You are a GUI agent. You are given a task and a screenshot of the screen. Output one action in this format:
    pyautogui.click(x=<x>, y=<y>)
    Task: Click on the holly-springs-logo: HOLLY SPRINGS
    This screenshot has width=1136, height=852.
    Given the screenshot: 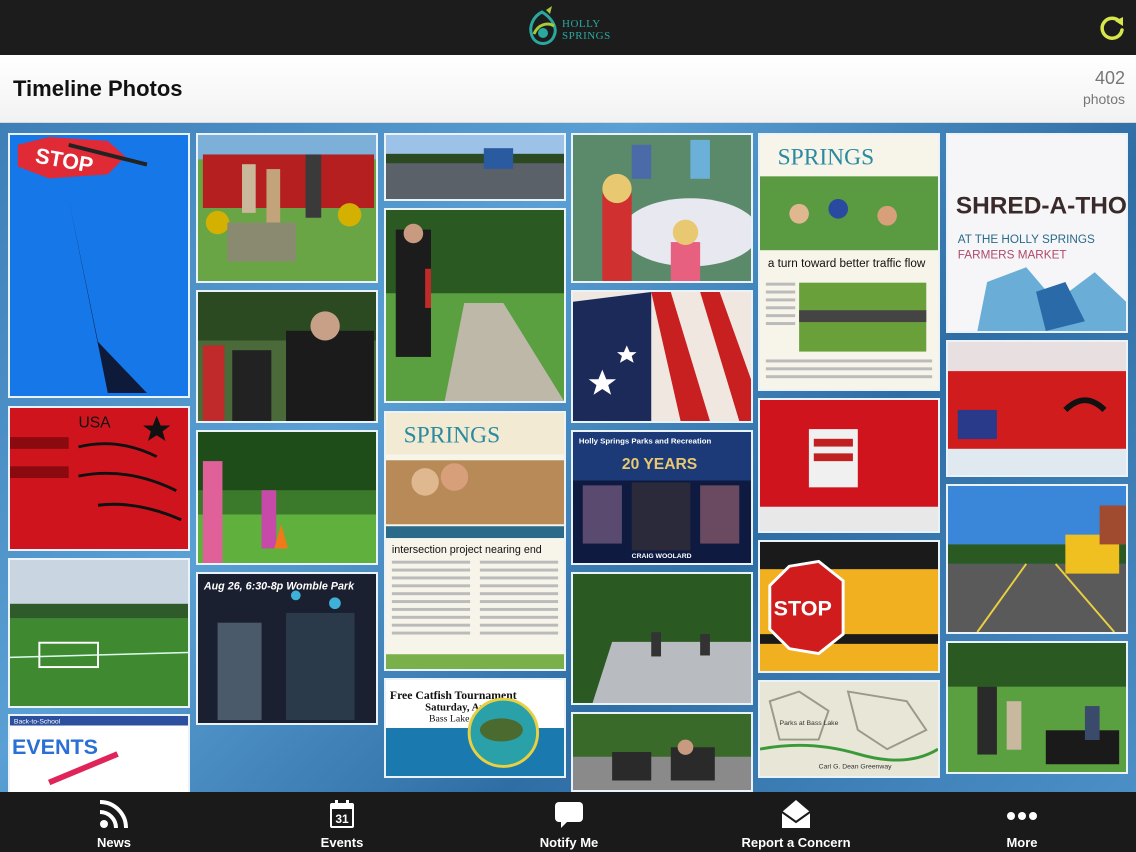 What is the action you would take?
    pyautogui.click(x=572, y=28)
    